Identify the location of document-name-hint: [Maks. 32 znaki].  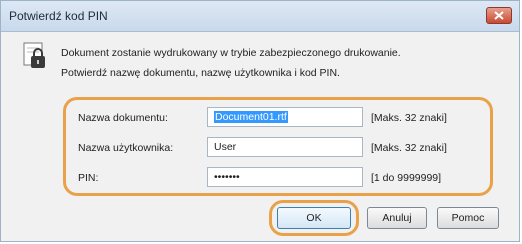
(409, 118).